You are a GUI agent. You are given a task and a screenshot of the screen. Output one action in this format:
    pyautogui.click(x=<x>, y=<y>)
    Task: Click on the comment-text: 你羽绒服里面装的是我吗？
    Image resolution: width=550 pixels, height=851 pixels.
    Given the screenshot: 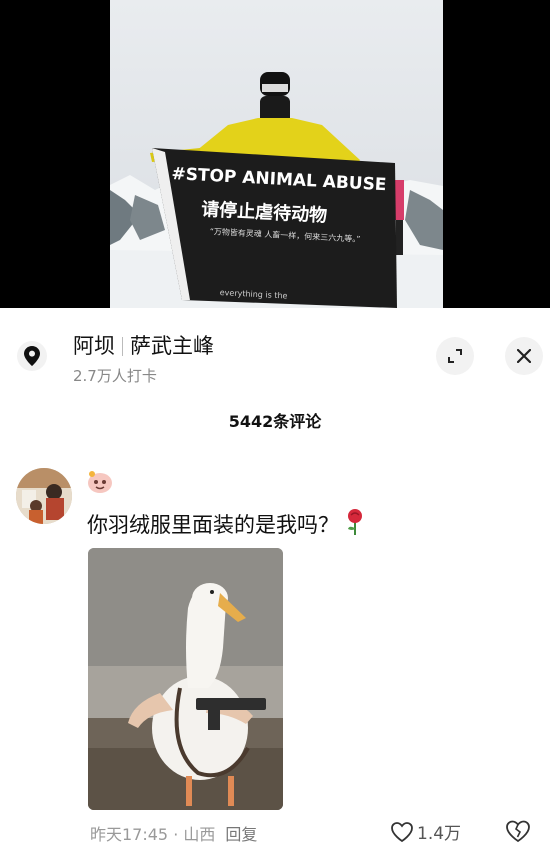 What is the action you would take?
    pyautogui.click(x=226, y=524)
    